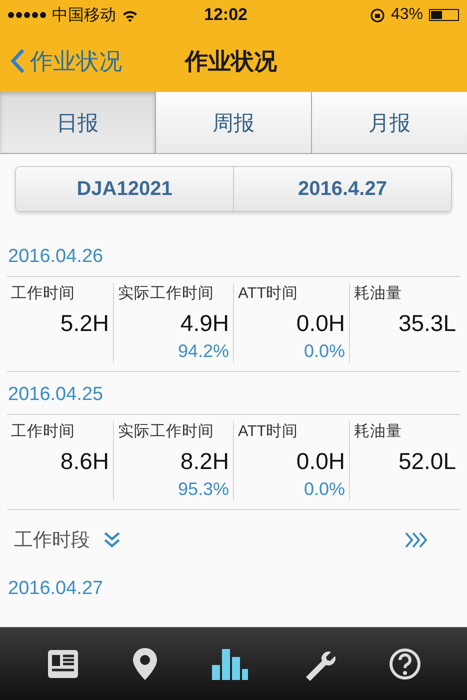 Image resolution: width=467 pixels, height=700 pixels. Describe the element at coordinates (406, 15) in the screenshot. I see `battery-percent: 43%` at that location.